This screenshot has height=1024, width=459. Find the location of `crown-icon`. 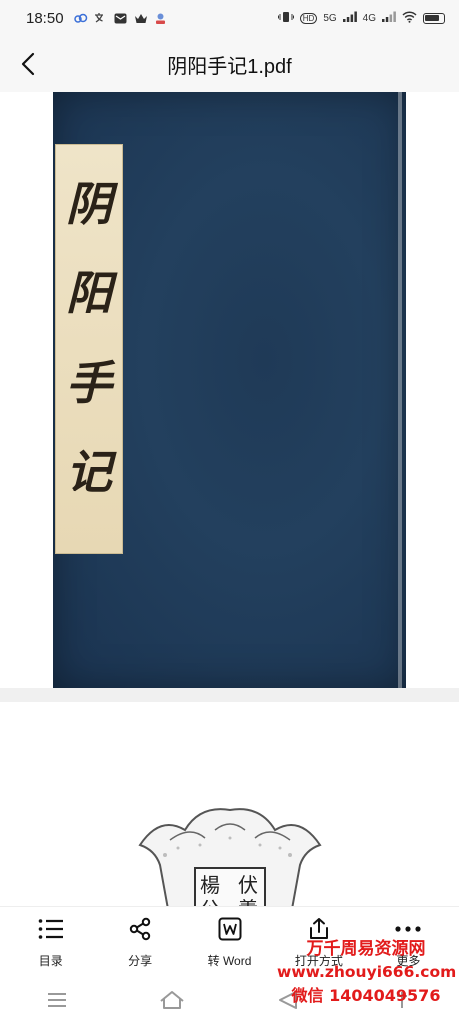

crown-icon is located at coordinates (141, 18).